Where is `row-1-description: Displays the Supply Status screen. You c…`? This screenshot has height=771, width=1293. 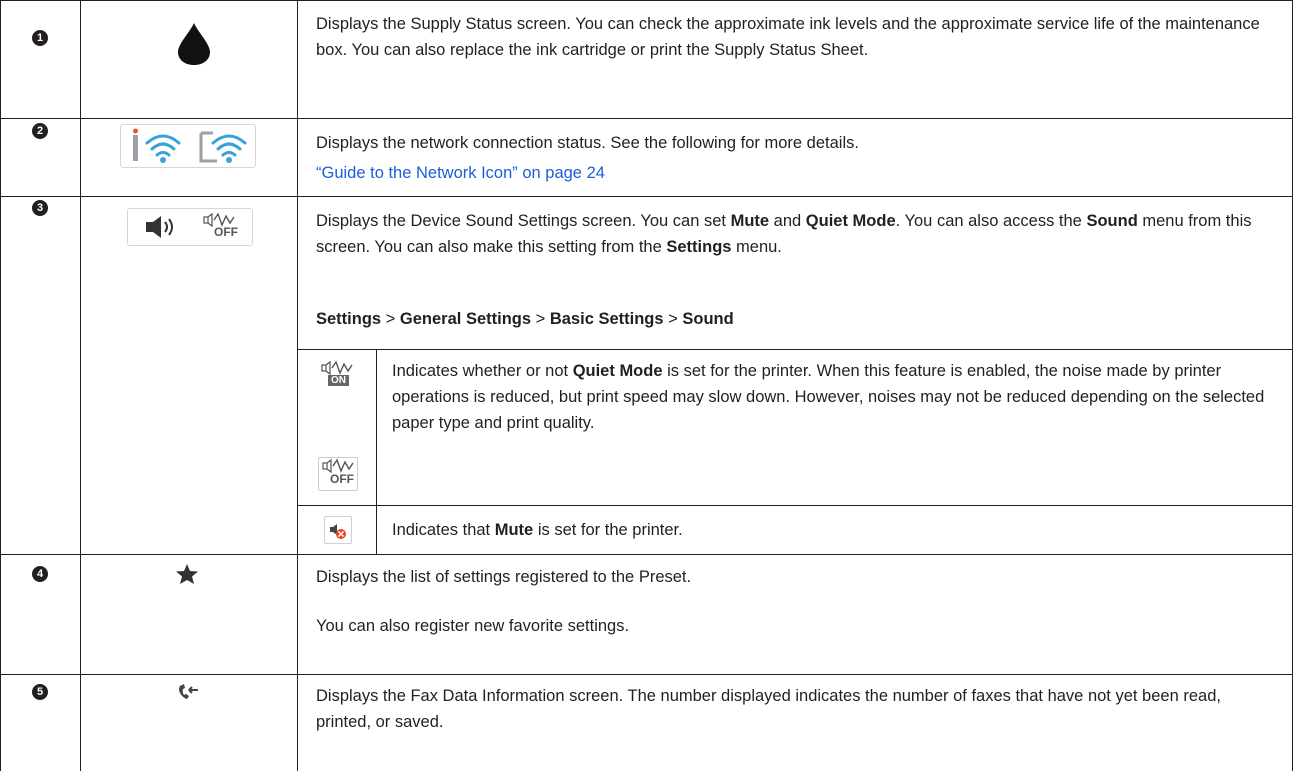
row-1-description: Displays the Supply Status screen. You c… is located at coordinates (788, 37).